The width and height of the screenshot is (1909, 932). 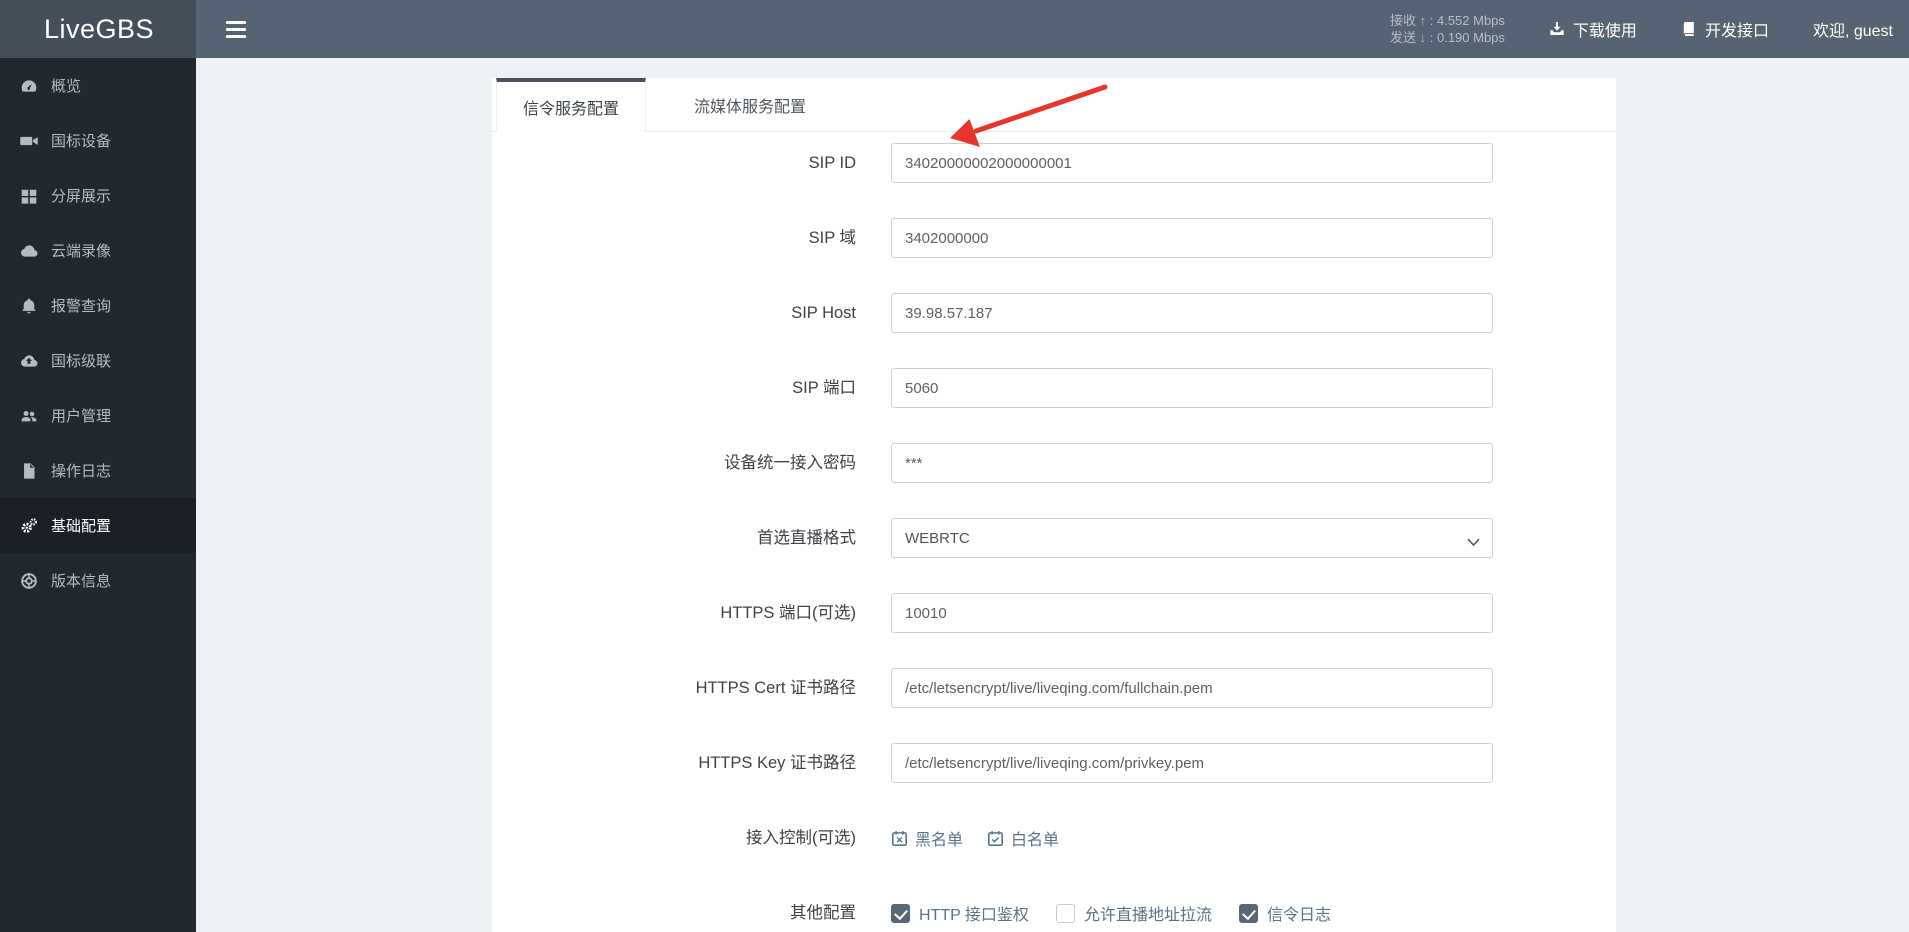 I want to click on field-label: SIP Host, so click(x=823, y=313).